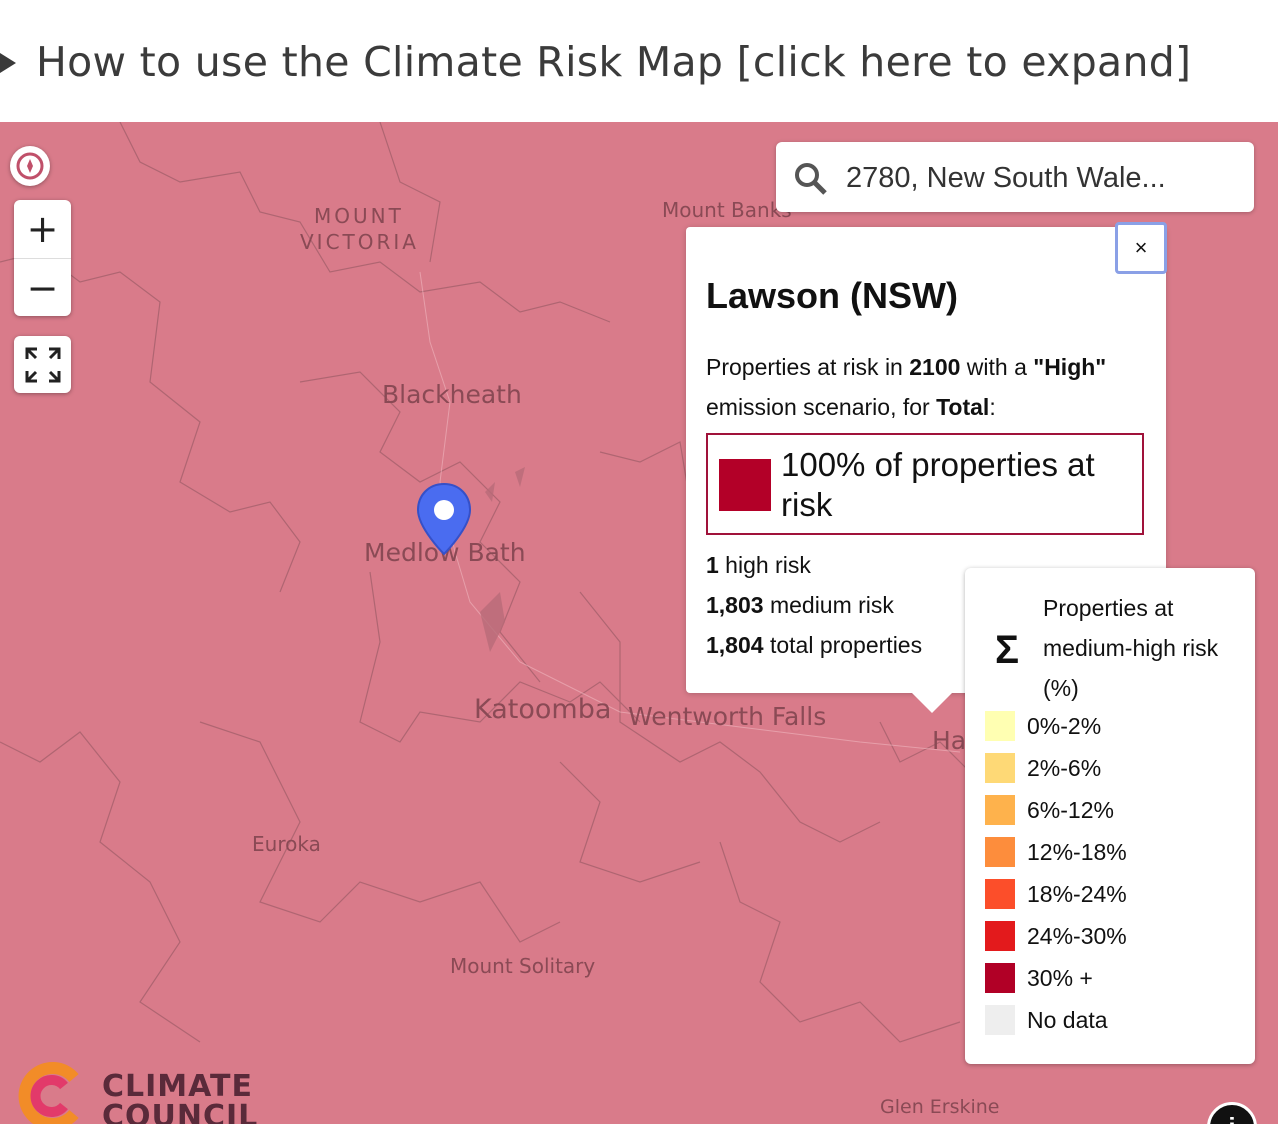 This screenshot has width=1278, height=1124. What do you see at coordinates (832, 295) in the screenshot?
I see `popup-title: Lawson (NSW)` at bounding box center [832, 295].